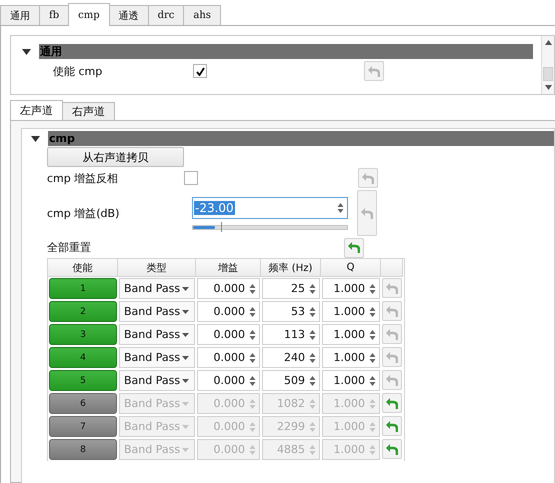 The image size is (555, 483). What do you see at coordinates (88, 111) in the screenshot?
I see `tab: 右声道` at bounding box center [88, 111].